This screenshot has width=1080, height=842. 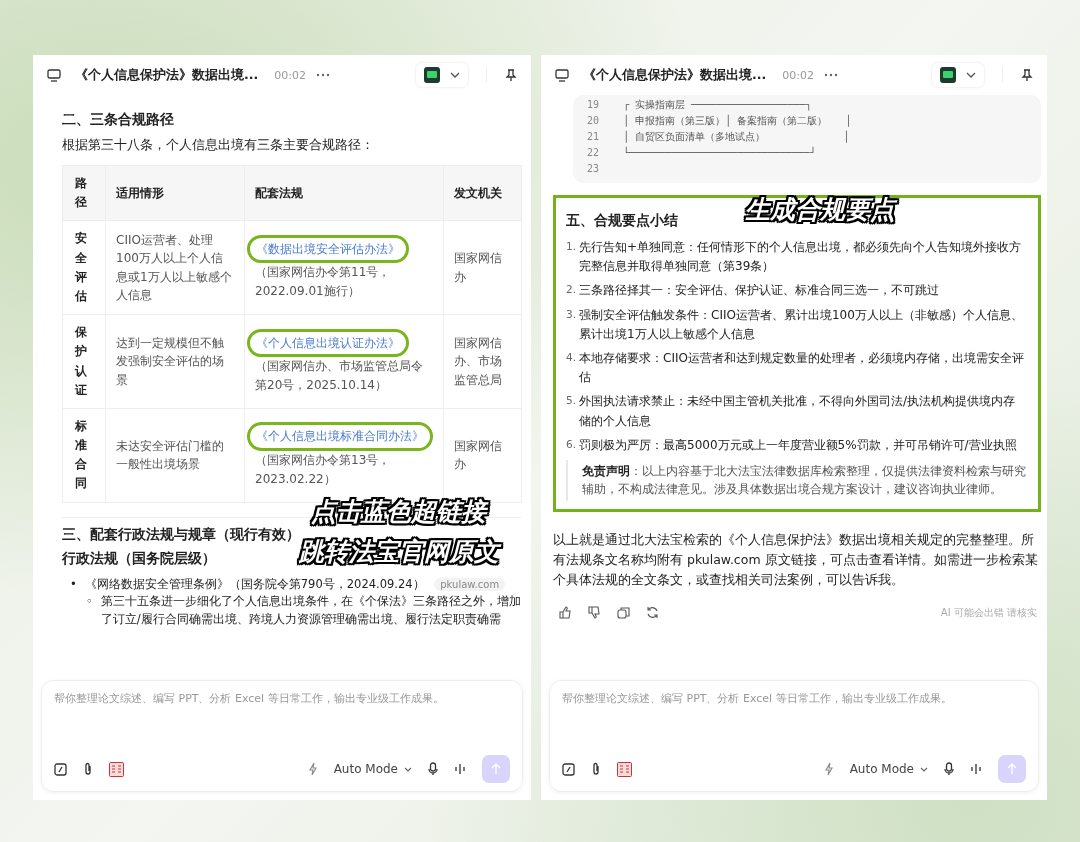 I want to click on summary-item: 本地存储要求：CIIO运营者和达到规定数量的处理者，必须境内存储，出境需安全评估, so click(x=802, y=368).